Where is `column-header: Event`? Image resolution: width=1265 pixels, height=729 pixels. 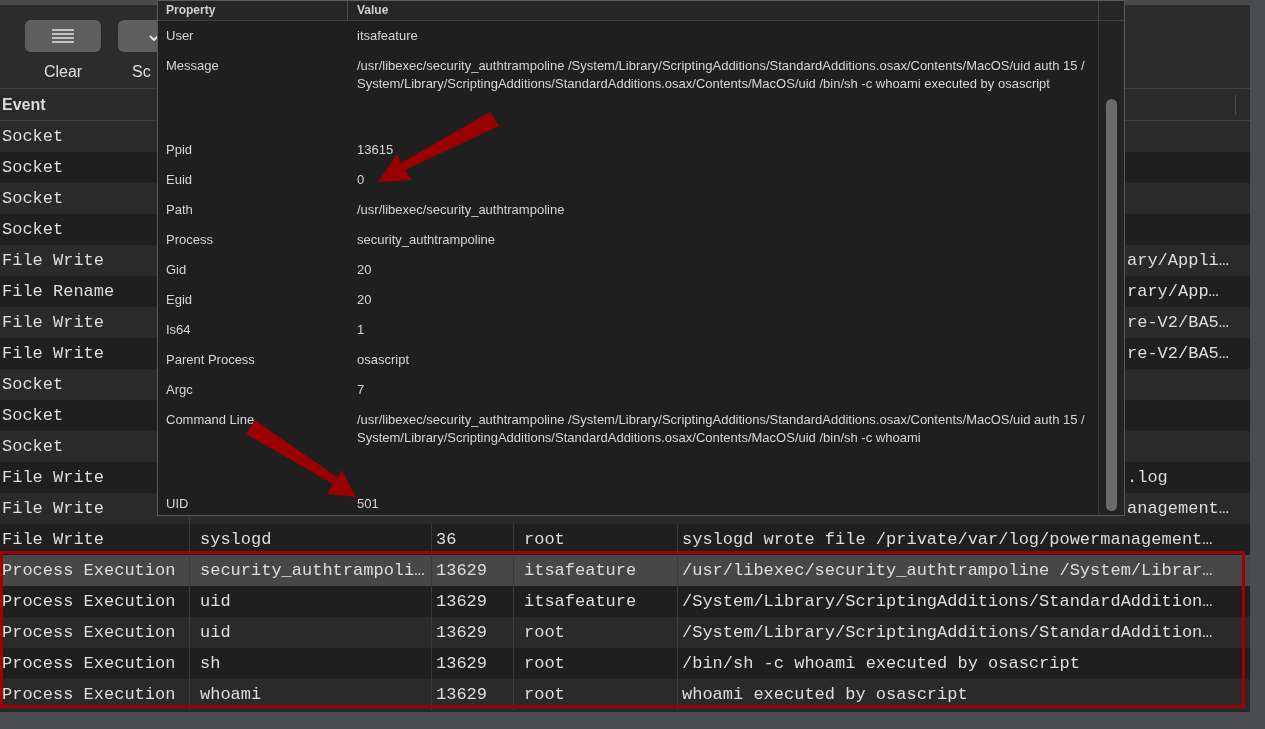 column-header: Event is located at coordinates (23, 104).